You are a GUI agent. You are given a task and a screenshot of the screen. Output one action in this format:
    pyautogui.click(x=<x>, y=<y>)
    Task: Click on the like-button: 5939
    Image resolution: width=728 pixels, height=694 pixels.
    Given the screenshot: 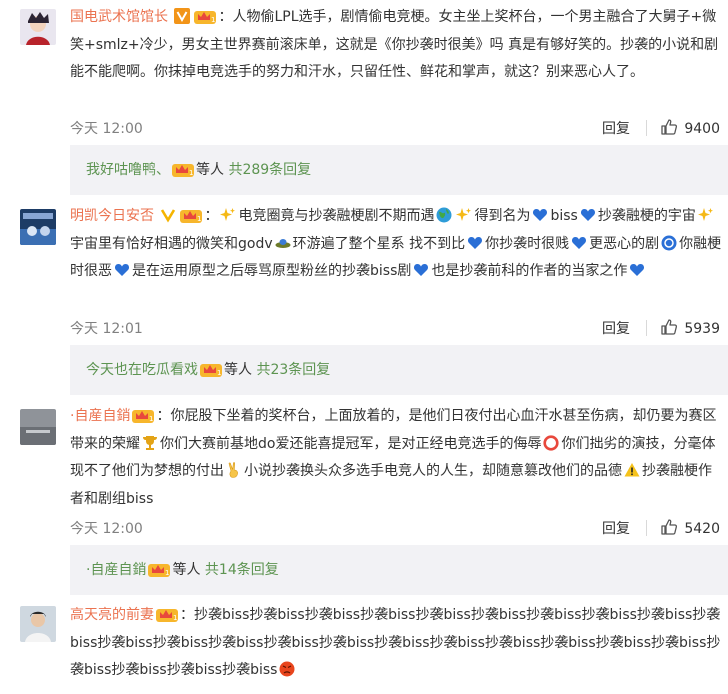 What is the action you would take?
    pyautogui.click(x=690, y=327)
    